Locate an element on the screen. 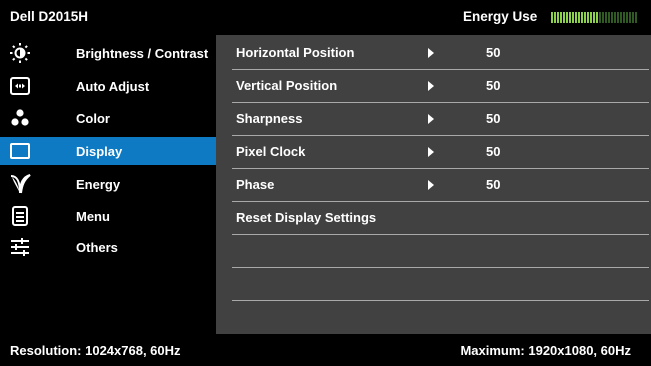 The image size is (651, 366). sidebar-item-menu: Menu is located at coordinates (108, 216).